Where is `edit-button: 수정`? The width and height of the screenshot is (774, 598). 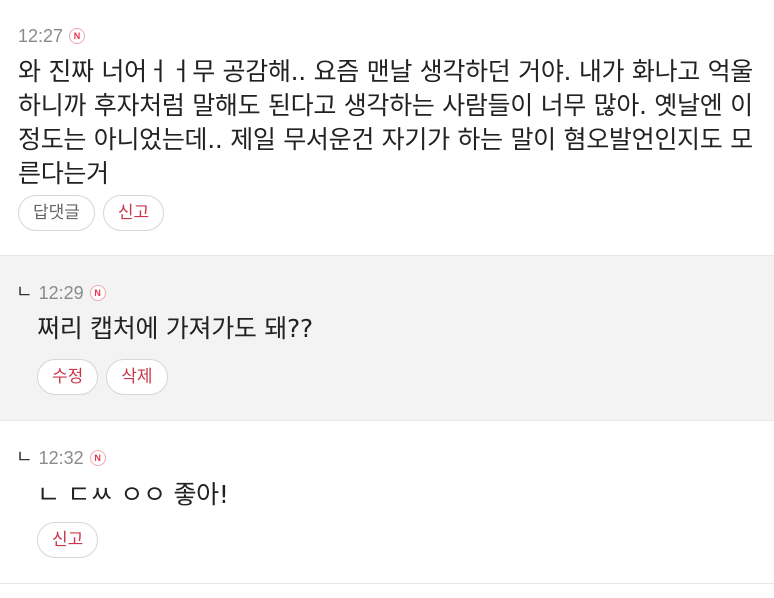
edit-button: 수정 is located at coordinates (68, 377).